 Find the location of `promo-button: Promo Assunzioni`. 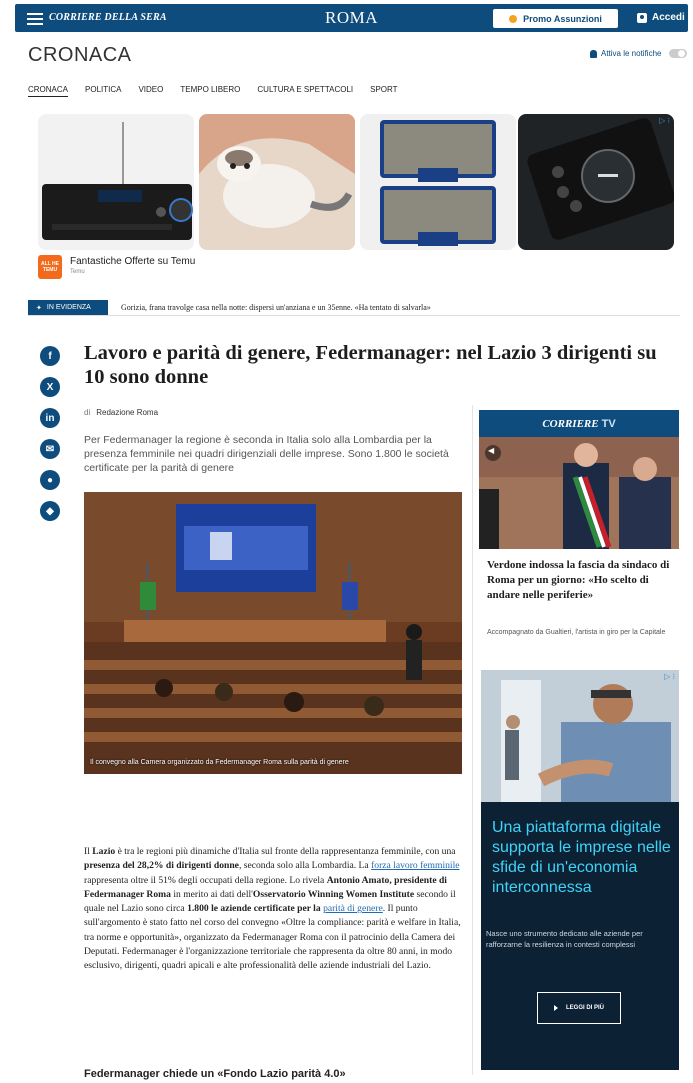

promo-button: Promo Assunzioni is located at coordinates (555, 18).